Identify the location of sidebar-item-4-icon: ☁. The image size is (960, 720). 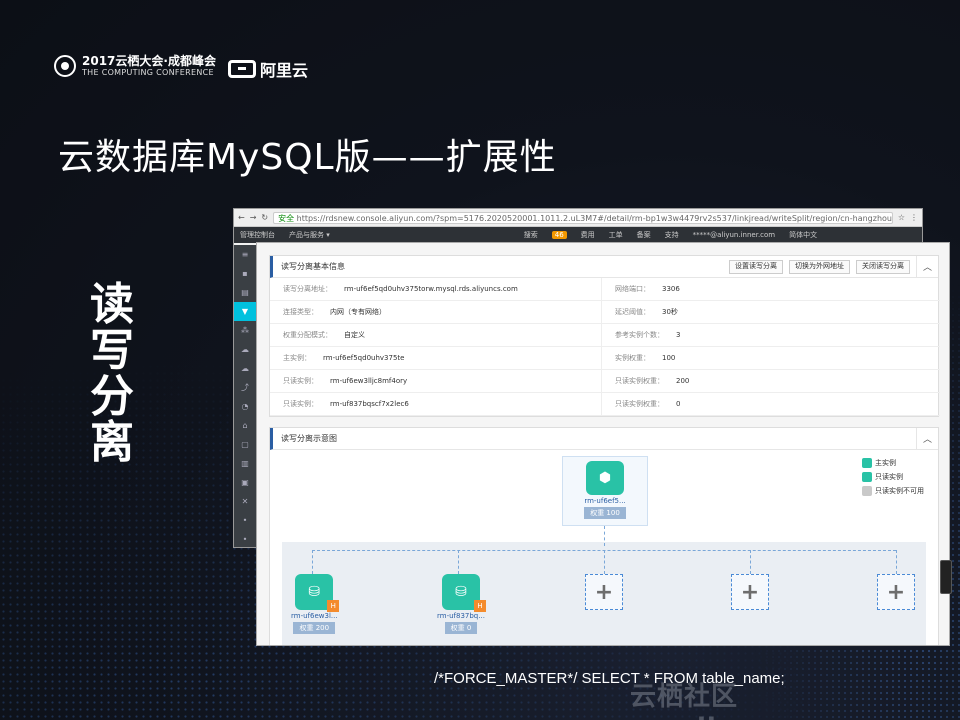
(245, 349).